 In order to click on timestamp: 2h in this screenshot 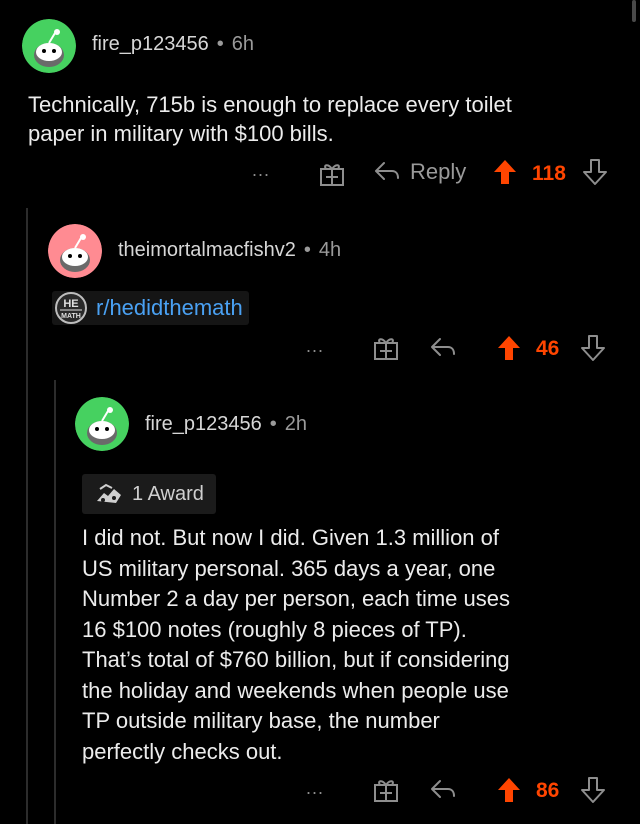, I will do `click(296, 424)`.